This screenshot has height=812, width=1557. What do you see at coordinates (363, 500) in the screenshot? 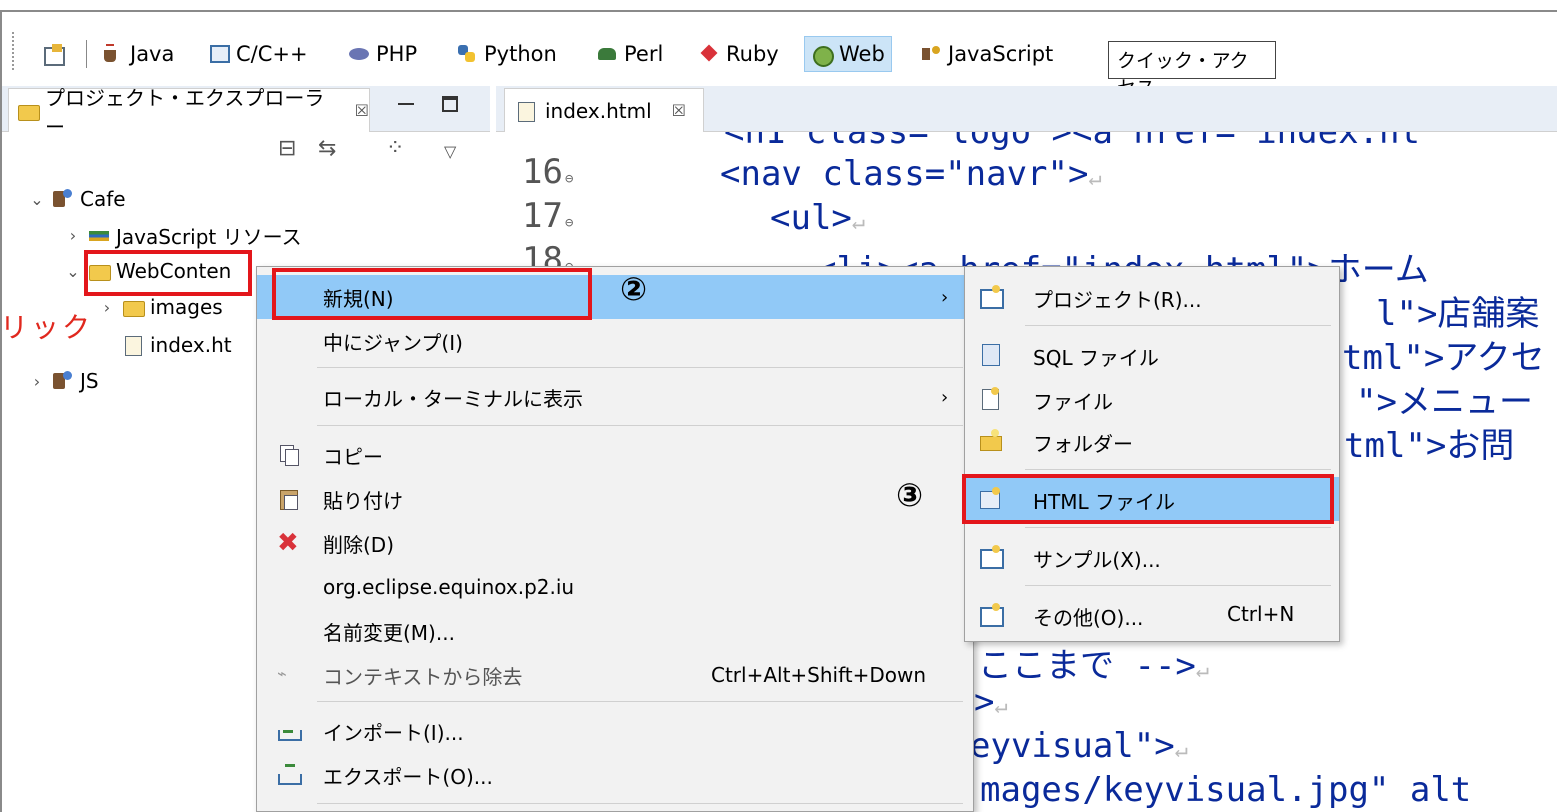
I see `menu-label: 貼り付け` at bounding box center [363, 500].